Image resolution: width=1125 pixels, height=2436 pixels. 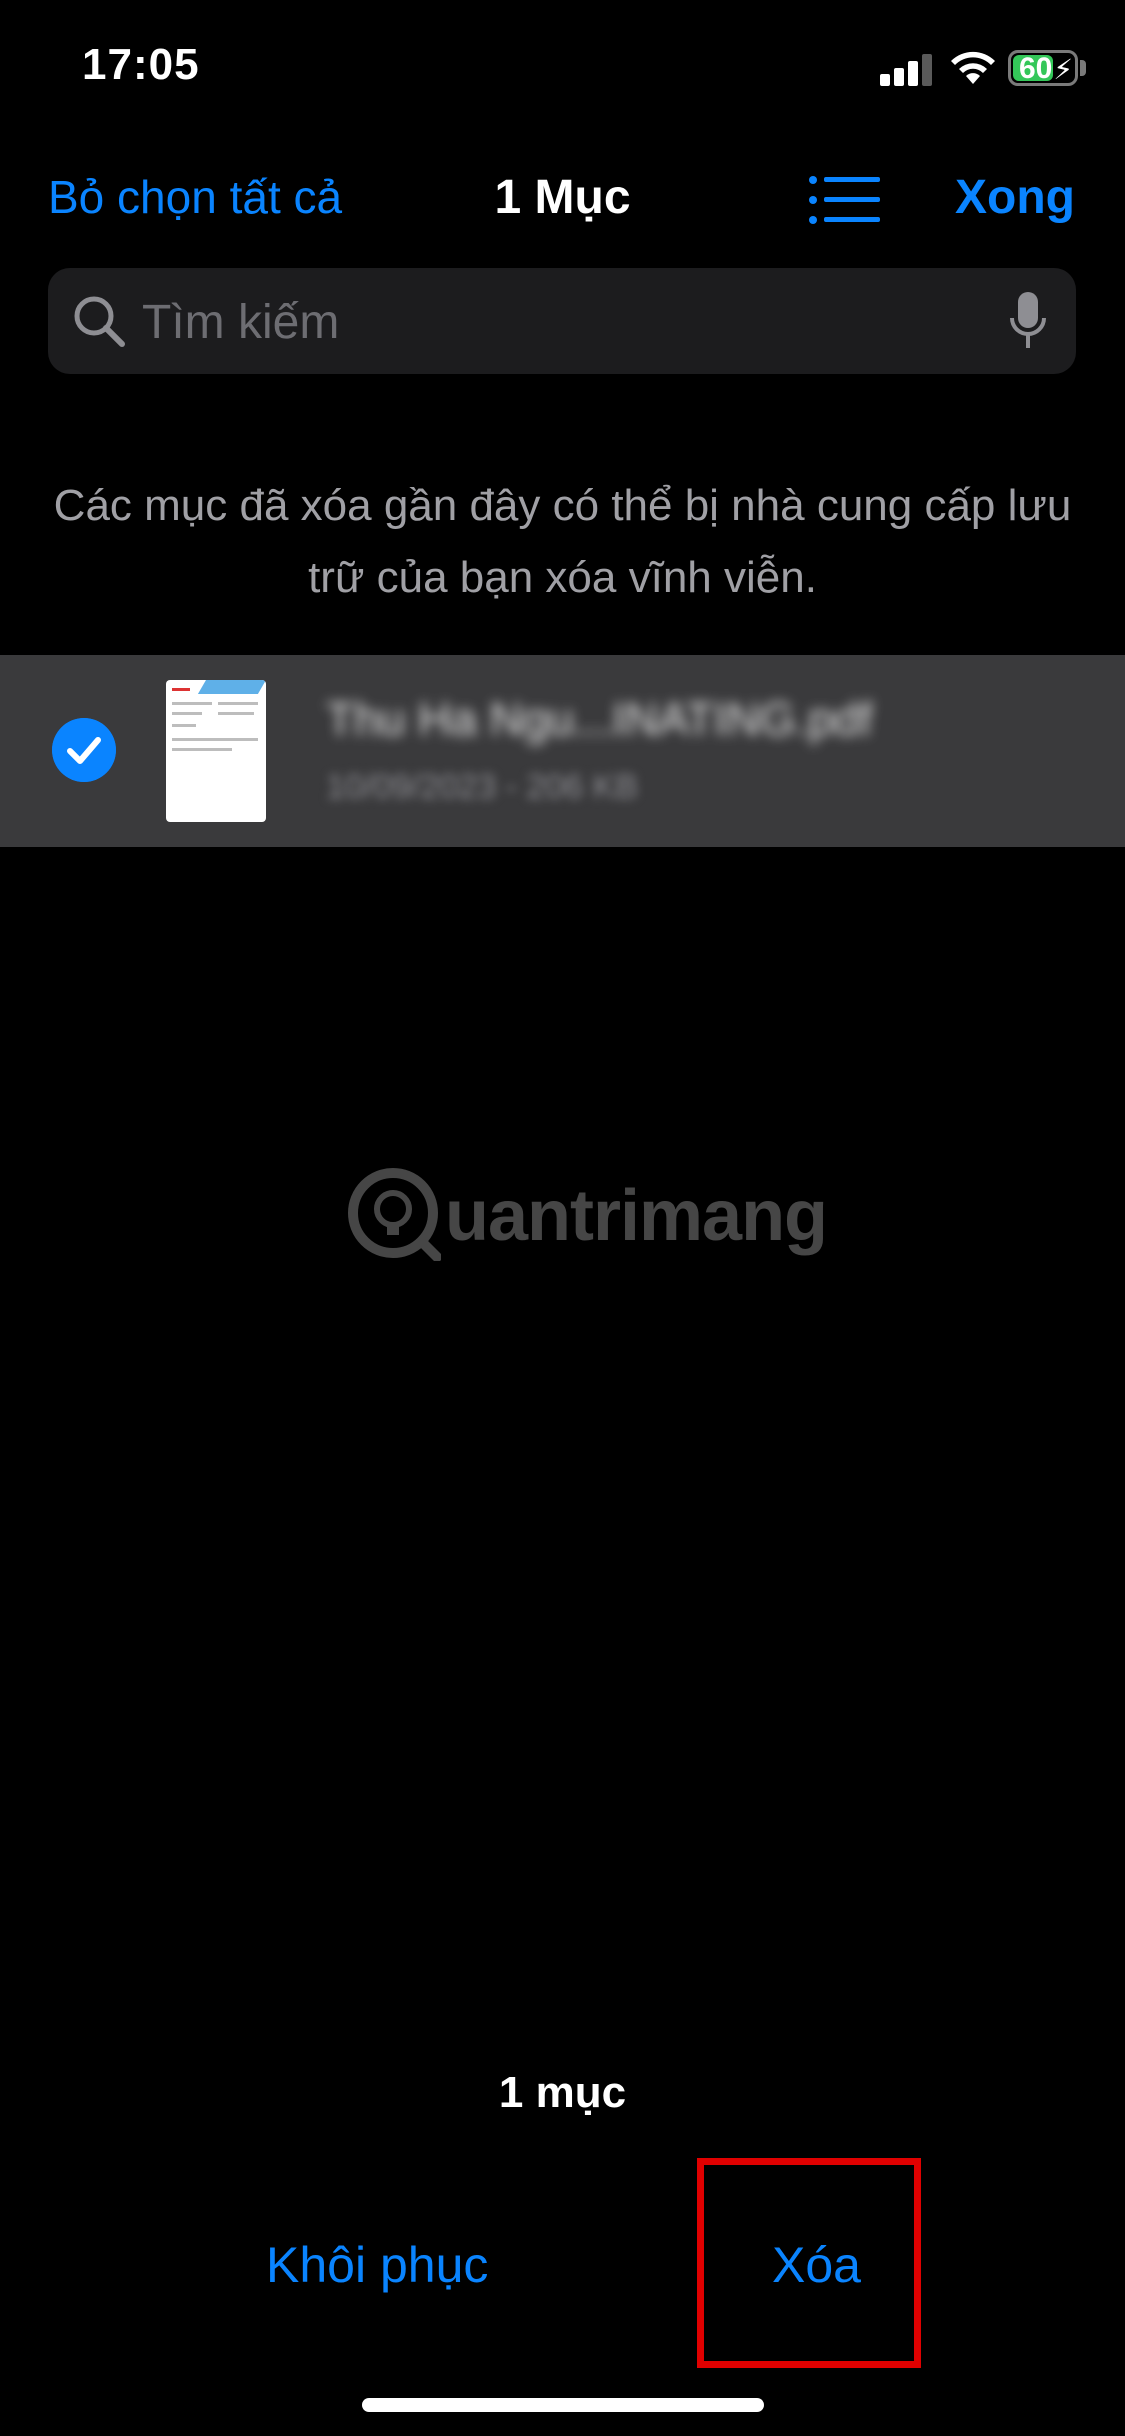 What do you see at coordinates (195, 197) in the screenshot?
I see `deselect-all-button: Bỏ chọn tất cả` at bounding box center [195, 197].